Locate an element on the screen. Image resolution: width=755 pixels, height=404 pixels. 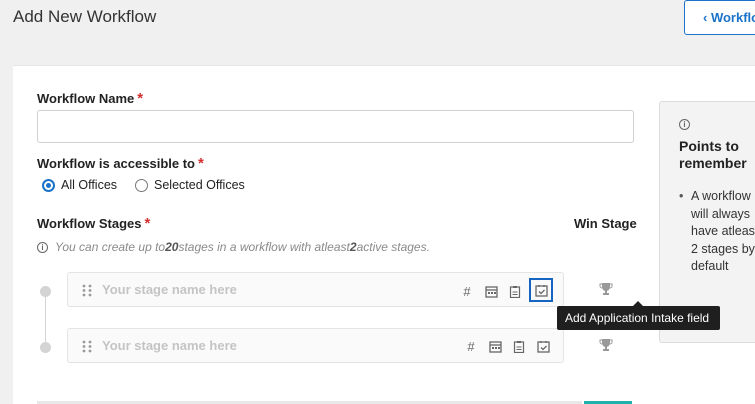
radio-selected-offices: Selected Offices is located at coordinates (190, 185).